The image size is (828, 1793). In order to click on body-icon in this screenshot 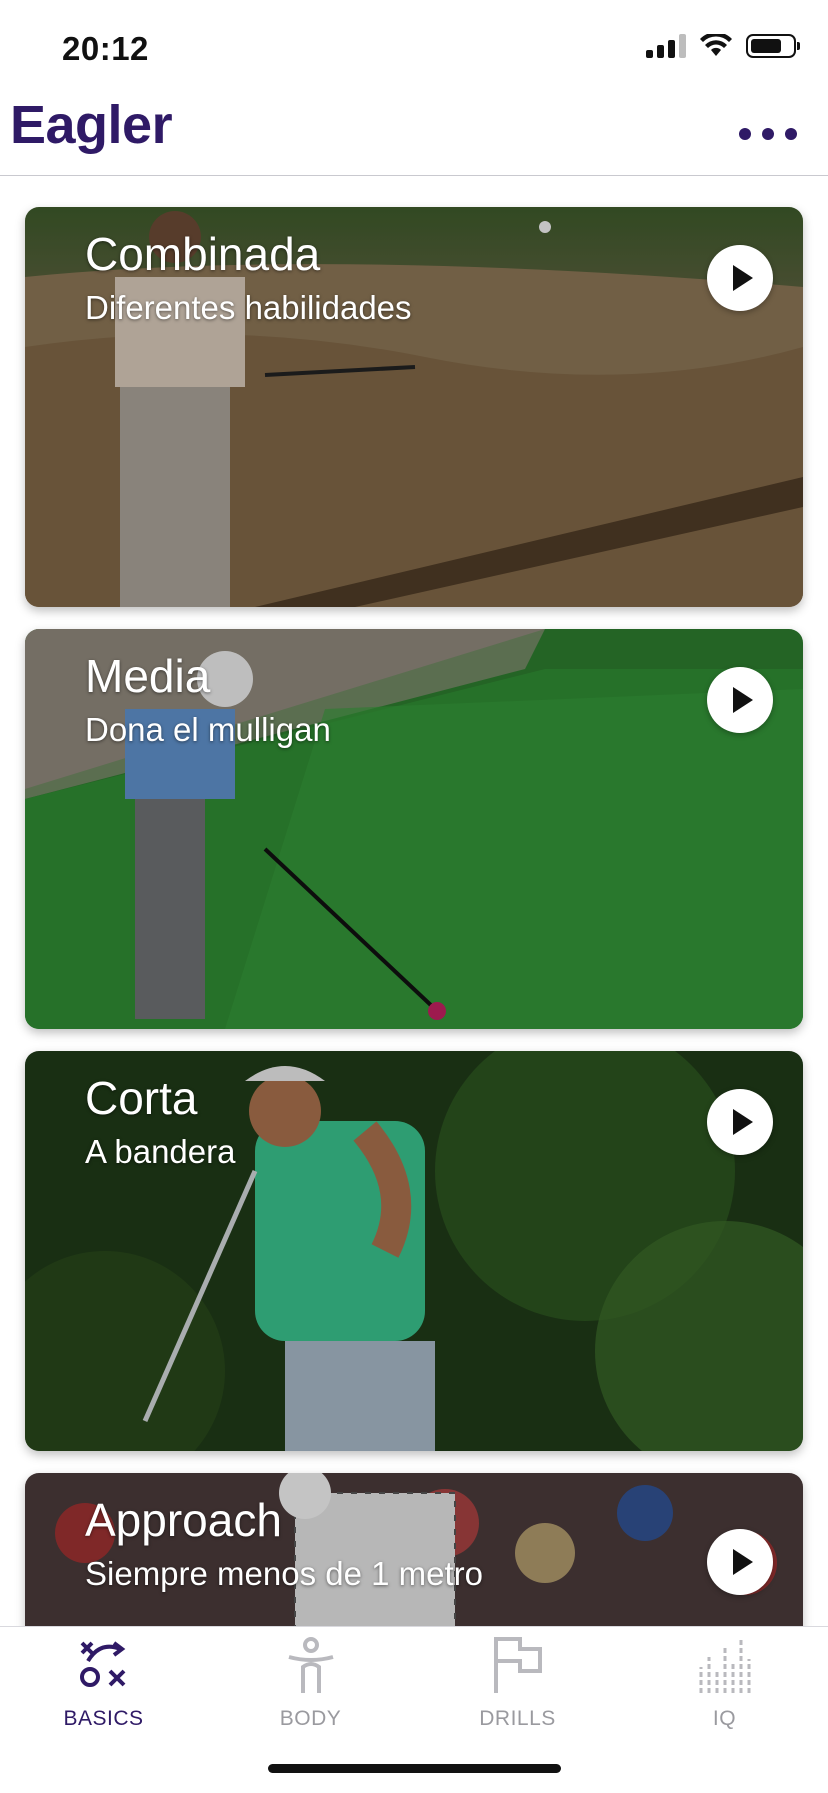, I will do `click(310, 1665)`.